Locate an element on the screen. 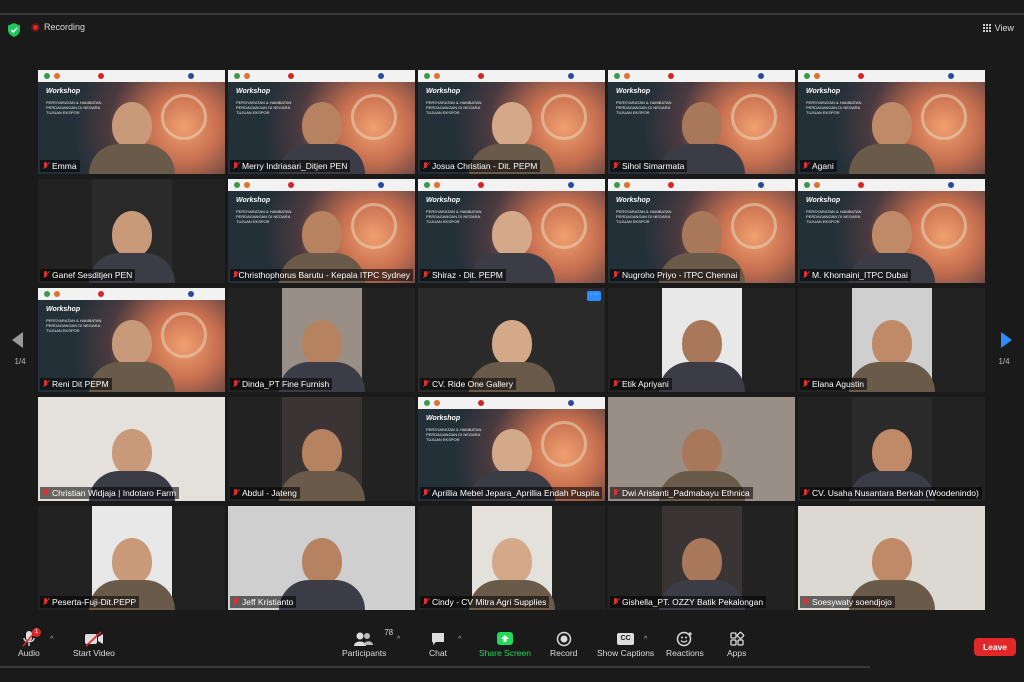 The width and height of the screenshot is (1024, 682). chat-button: Chat is located at coordinates (438, 644).